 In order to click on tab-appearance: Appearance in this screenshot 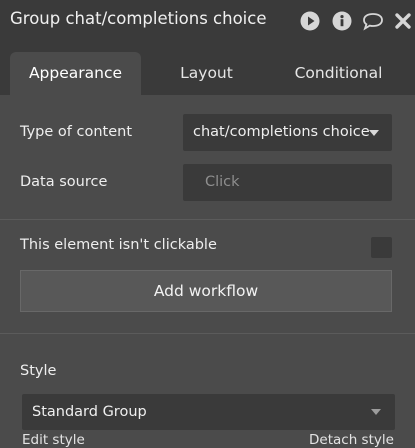, I will do `click(75, 73)`.